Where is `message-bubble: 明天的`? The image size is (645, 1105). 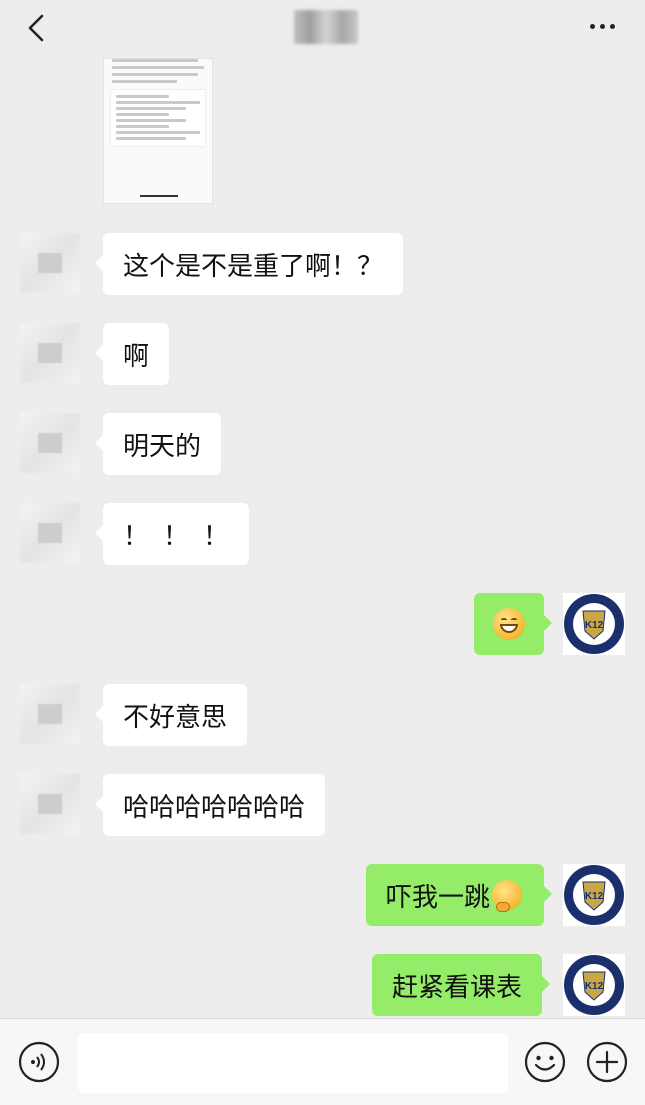
message-bubble: 明天的 is located at coordinates (158, 444).